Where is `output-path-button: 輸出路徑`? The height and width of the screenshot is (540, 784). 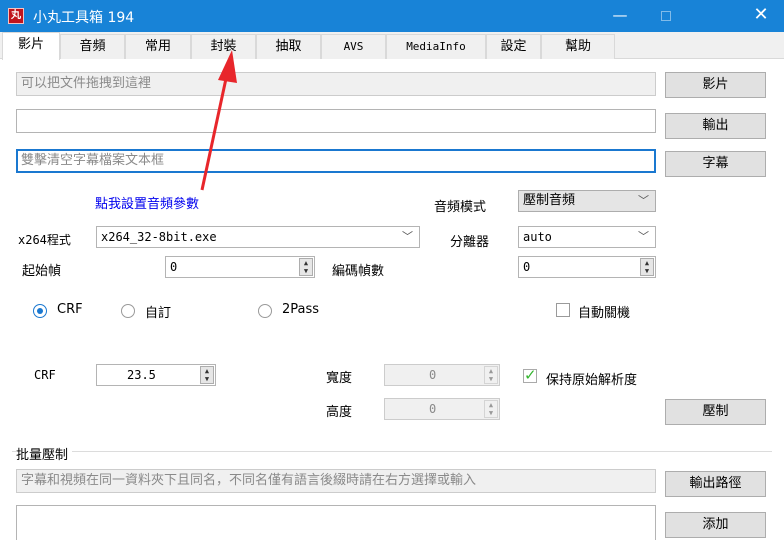
output-path-button: 輸出路徑 is located at coordinates (715, 484).